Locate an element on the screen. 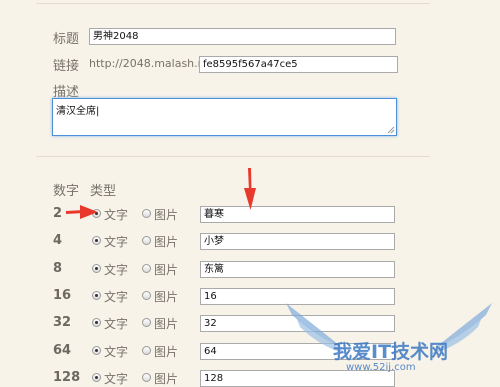 The height and width of the screenshot is (387, 500). title-label: 标题 is located at coordinates (66, 39).